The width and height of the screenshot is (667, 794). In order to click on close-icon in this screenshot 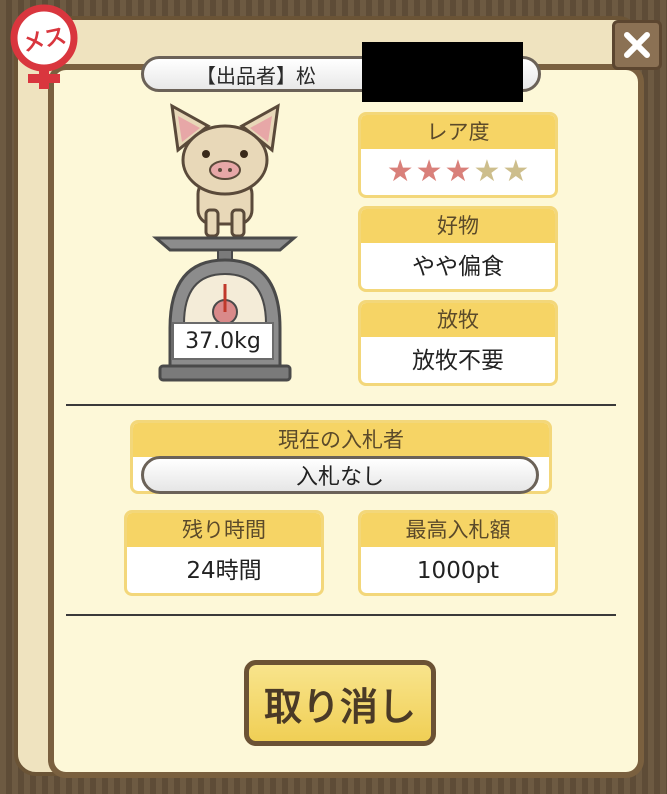, I will do `click(637, 45)`.